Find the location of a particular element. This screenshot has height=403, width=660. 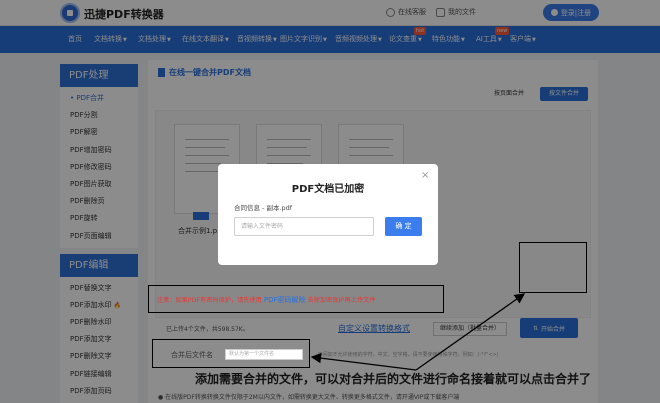

arrow-to-filename is located at coordinates (363, 361).